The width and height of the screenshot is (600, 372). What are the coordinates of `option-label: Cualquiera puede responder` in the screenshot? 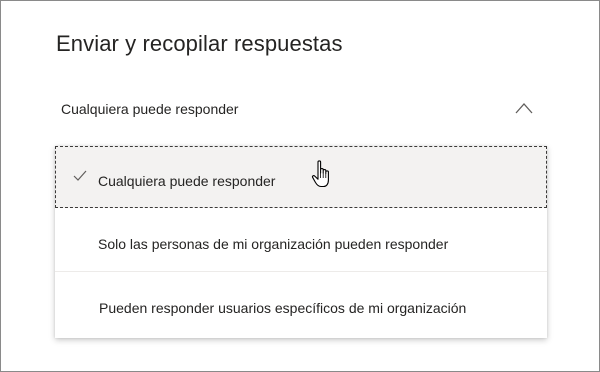 It's located at (187, 181).